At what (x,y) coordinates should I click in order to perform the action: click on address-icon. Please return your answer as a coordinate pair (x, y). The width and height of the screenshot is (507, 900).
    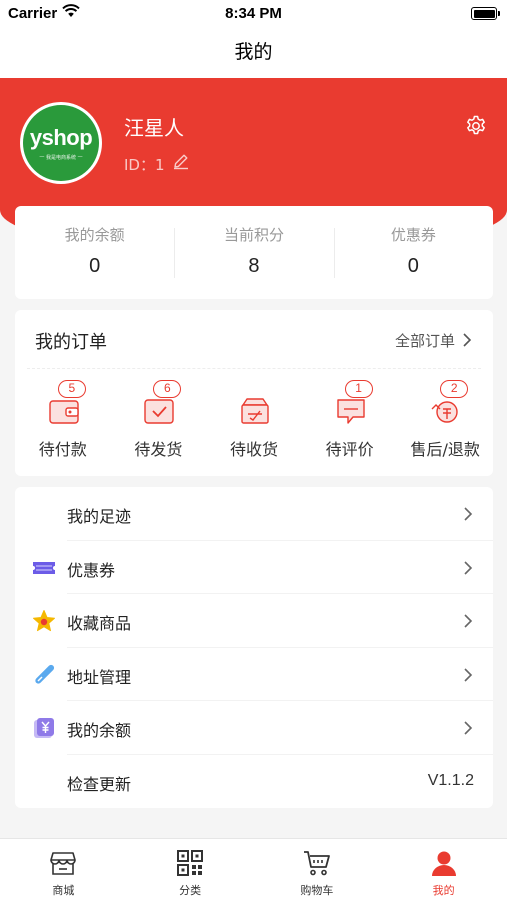
    Looking at the image, I should click on (45, 674).